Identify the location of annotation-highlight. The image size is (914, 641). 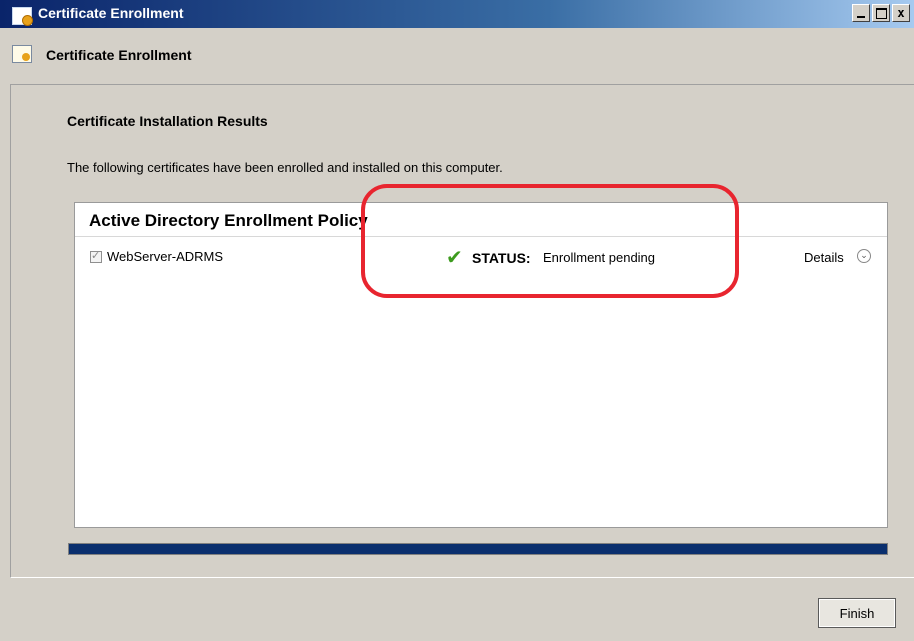
(550, 241).